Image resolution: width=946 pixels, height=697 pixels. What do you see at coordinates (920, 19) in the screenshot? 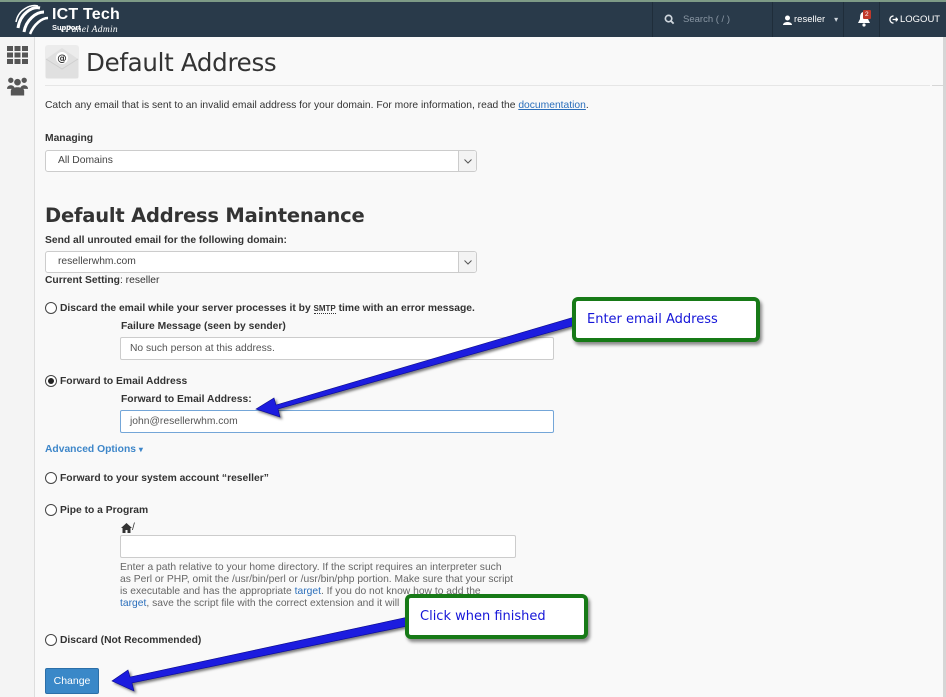
I see `logout-label: LOGOUT` at bounding box center [920, 19].